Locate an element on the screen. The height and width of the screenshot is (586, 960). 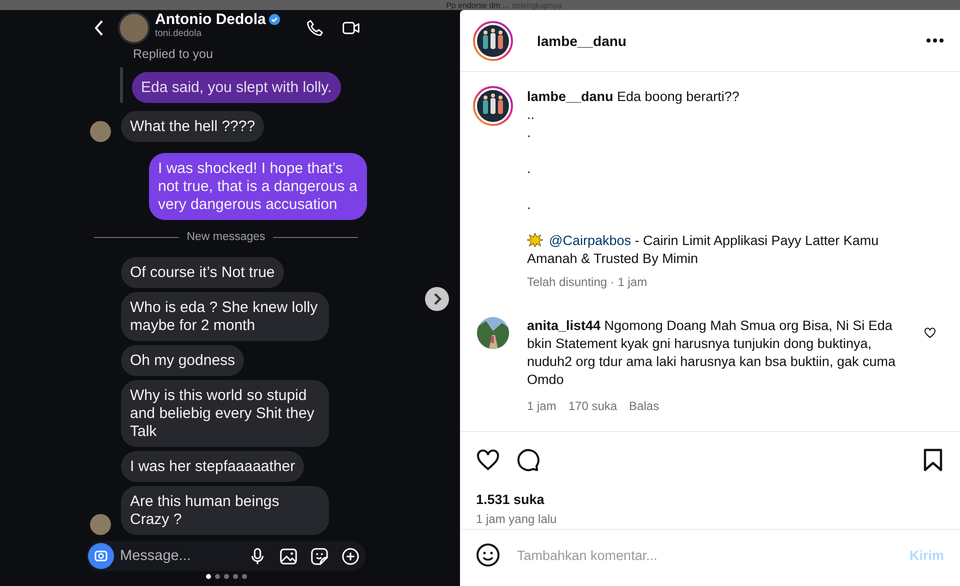
post-time: 1 jam yang lalu is located at coordinates (710, 519).